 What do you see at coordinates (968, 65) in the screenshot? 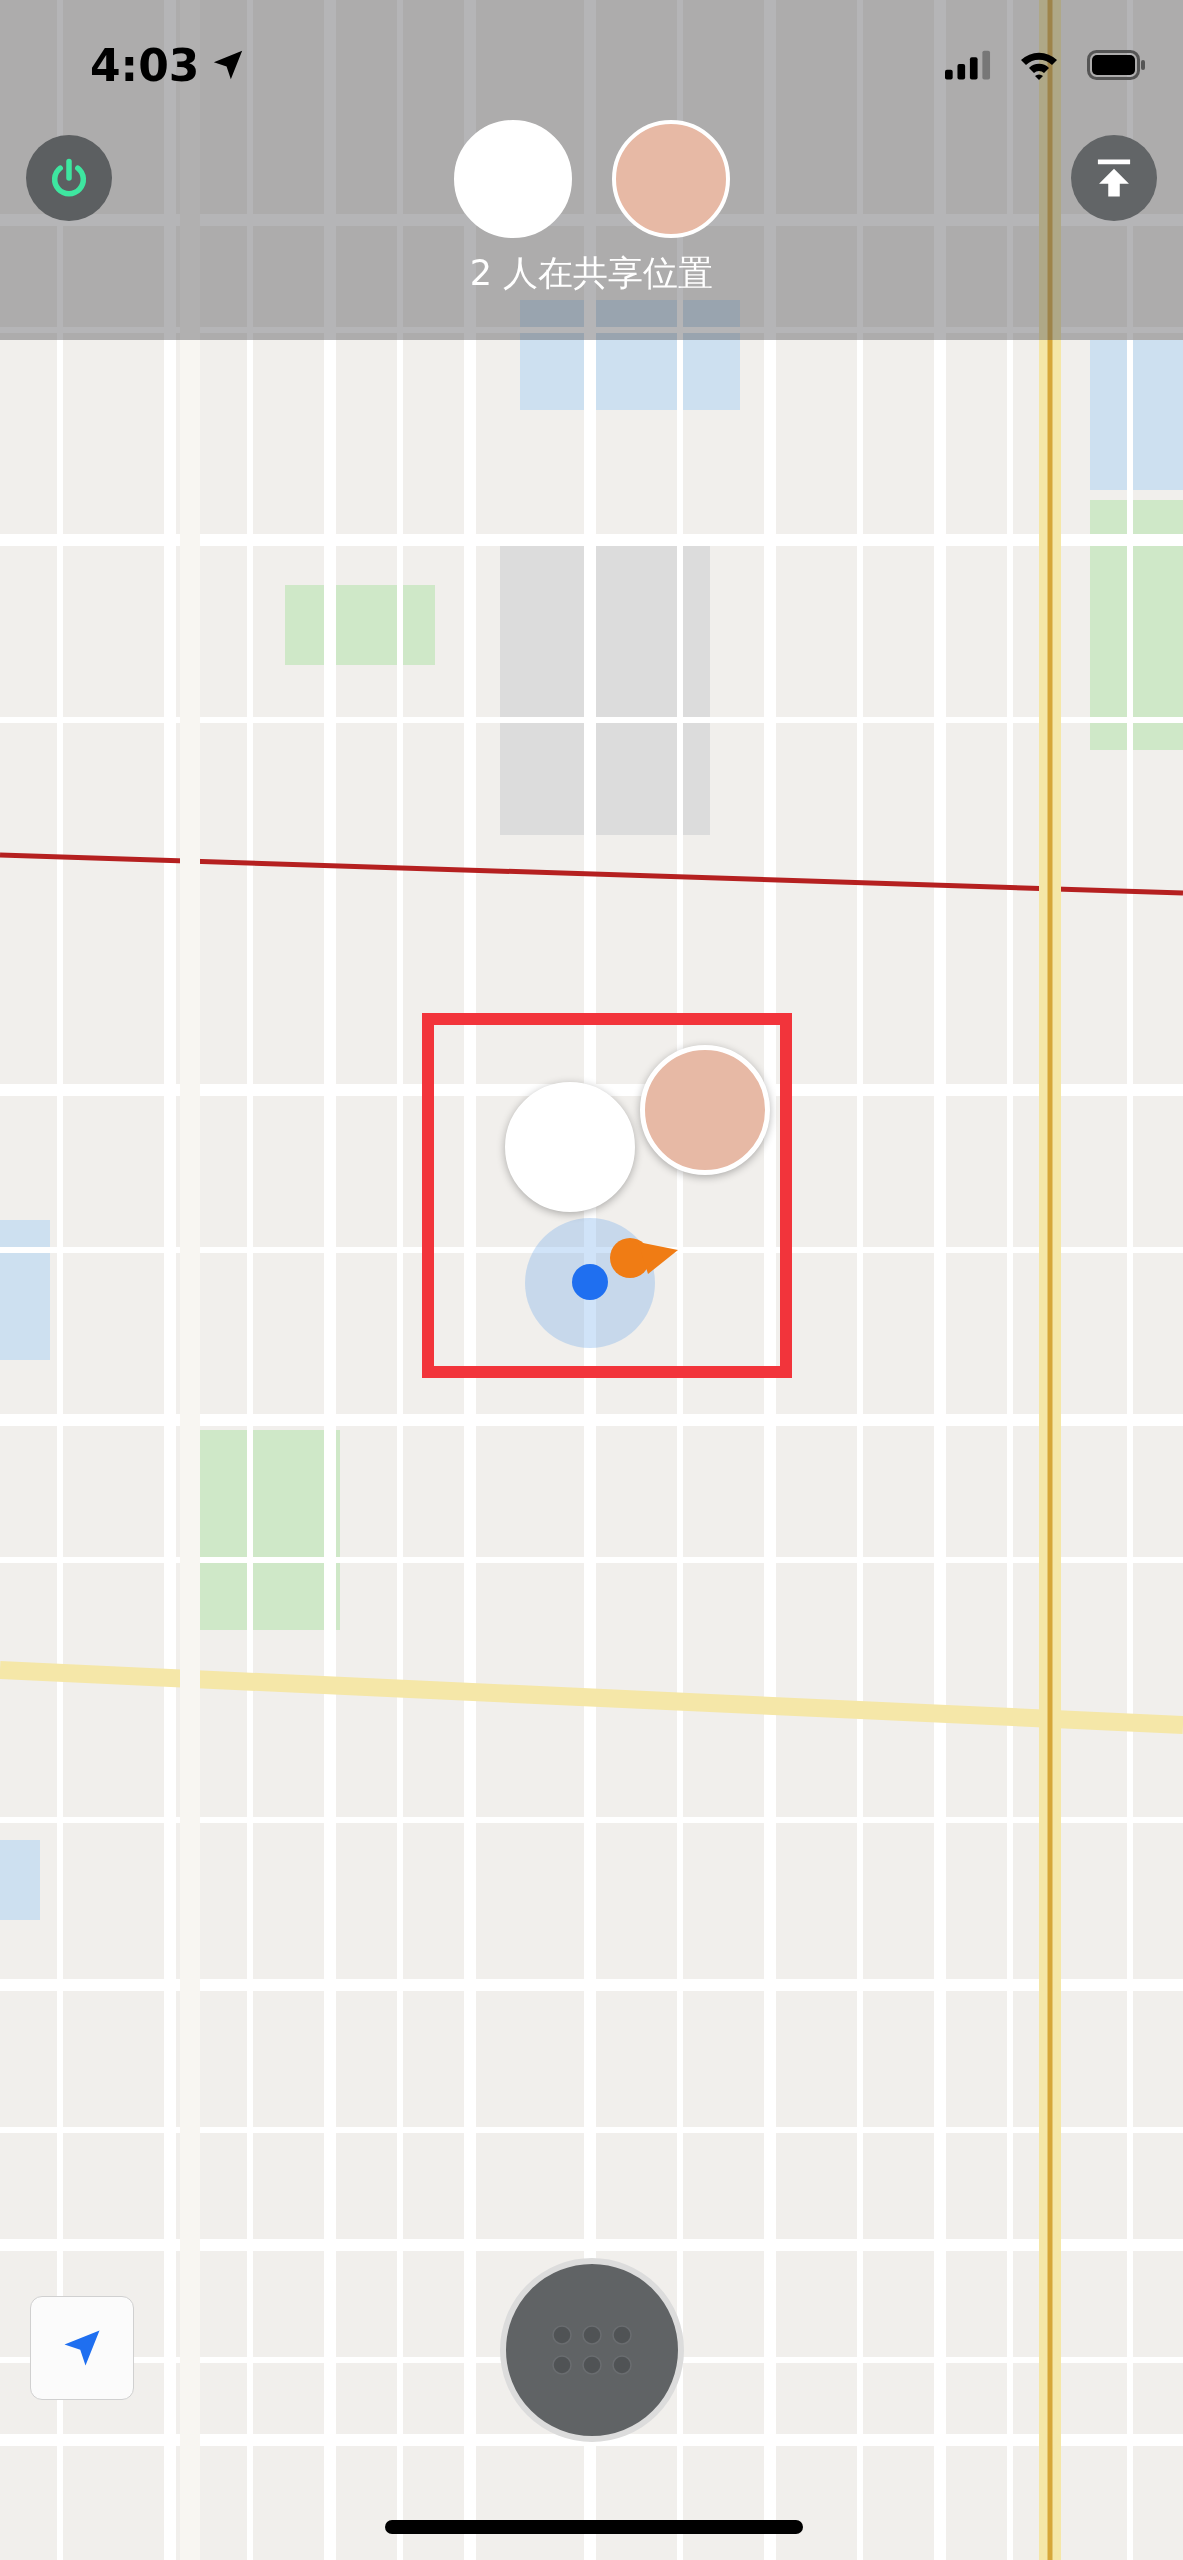
I see `signal-icon` at bounding box center [968, 65].